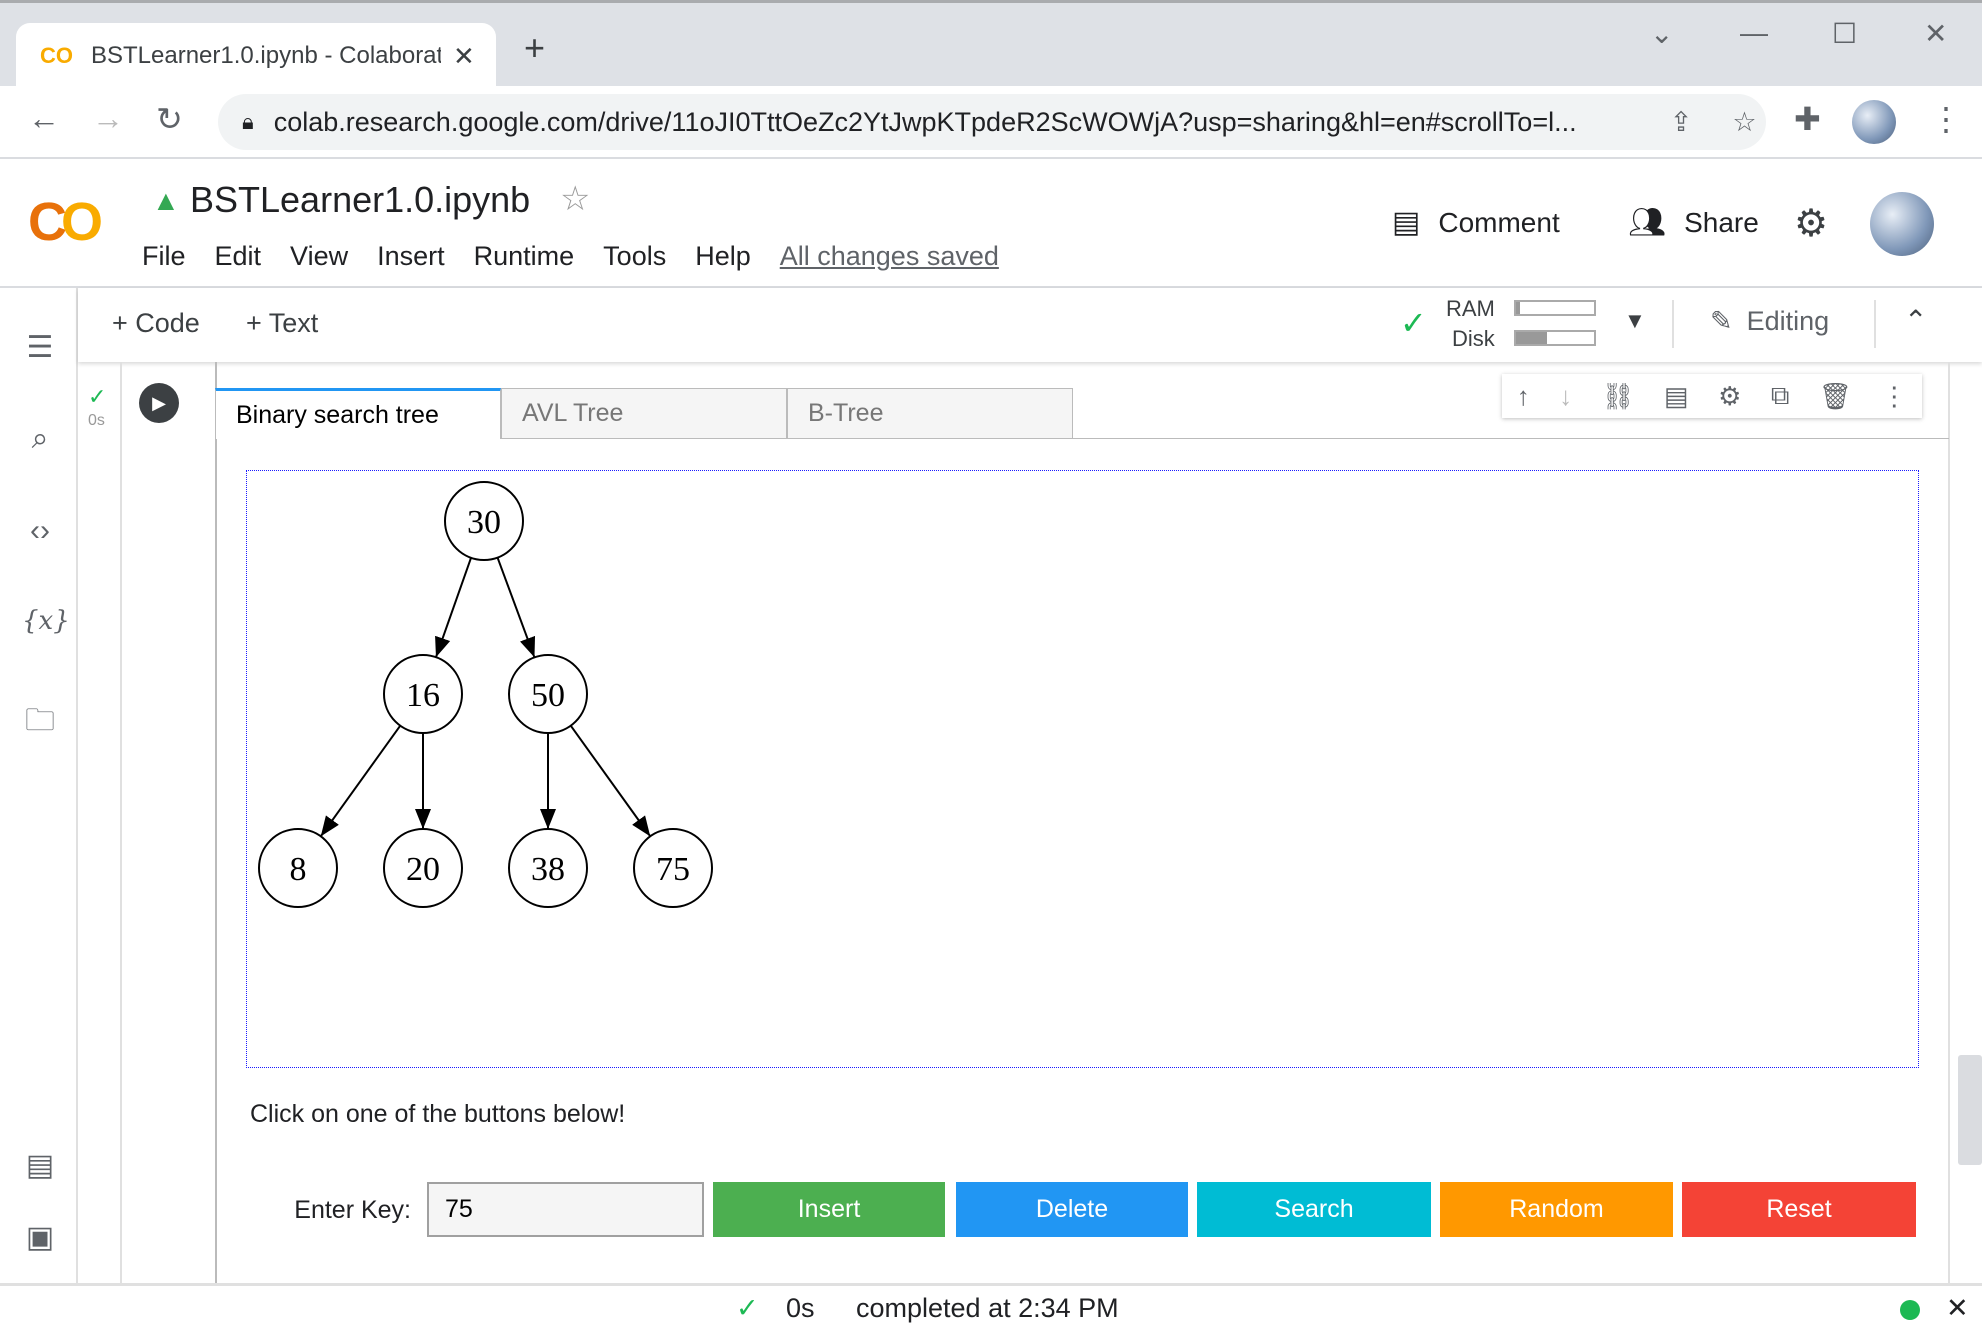 The image size is (1982, 1331). Describe the element at coordinates (1635, 321) in the screenshot. I see `resources-dropdown-icon: ▼` at that location.